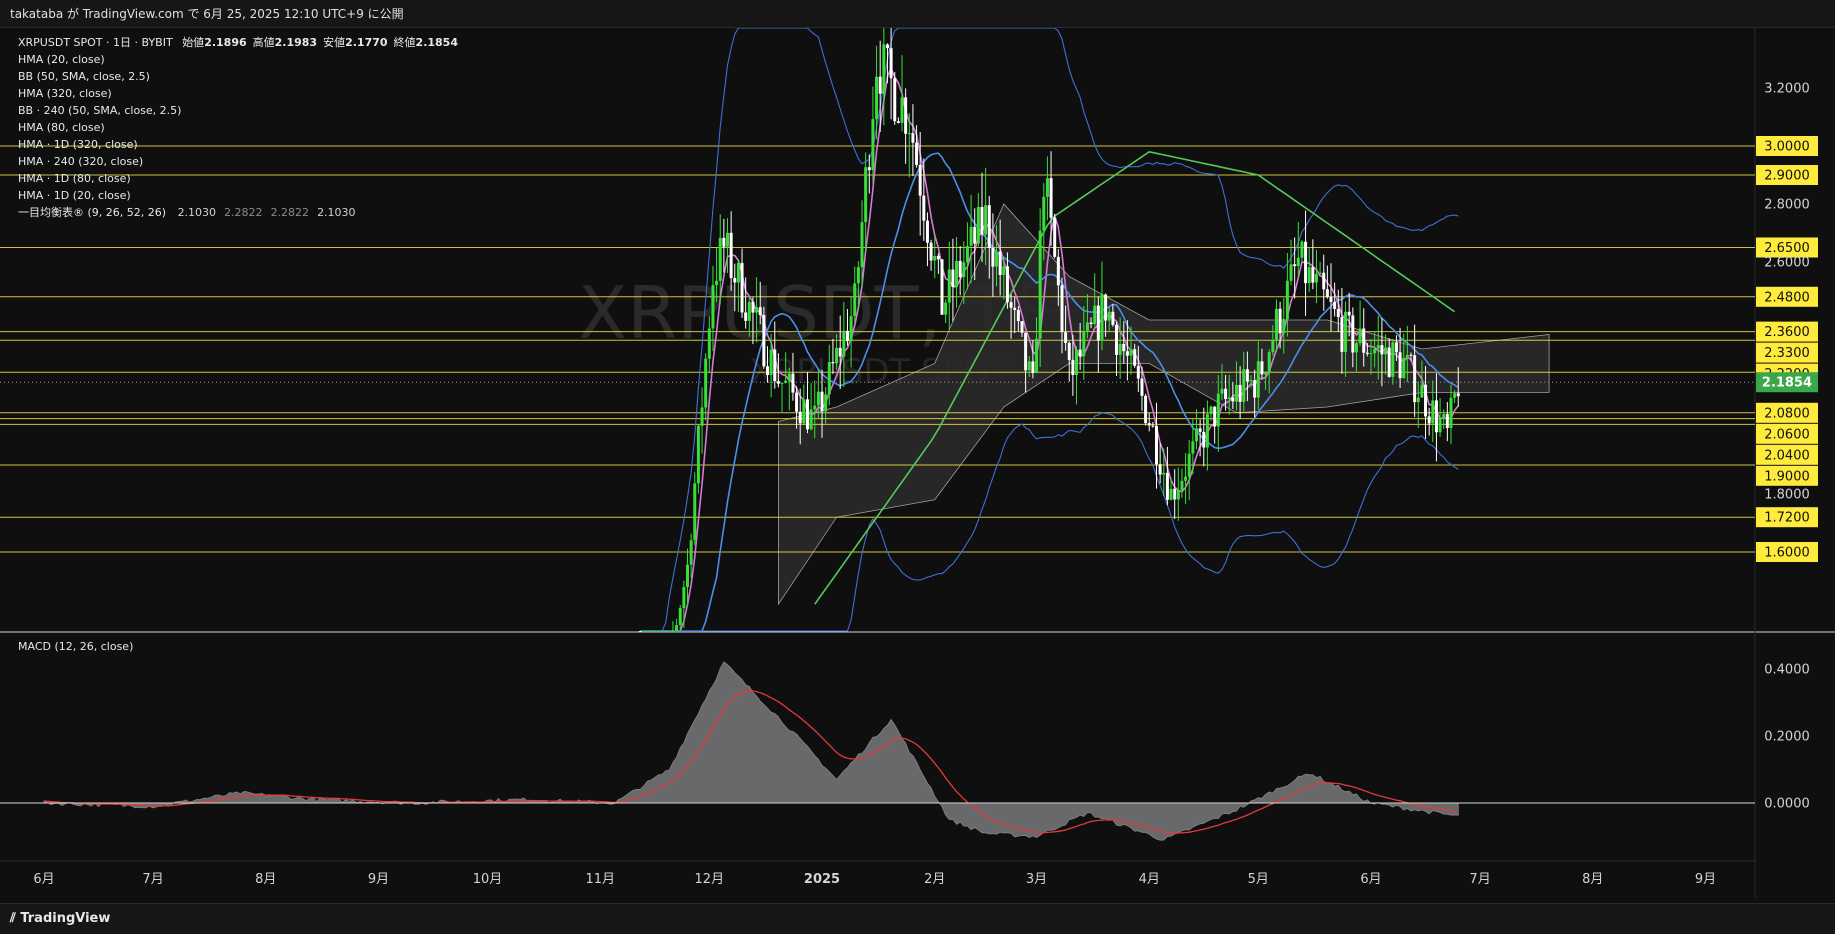  I want to click on indicator-label: BB · 240 (50, SMA, close, 2.5), so click(238, 110).